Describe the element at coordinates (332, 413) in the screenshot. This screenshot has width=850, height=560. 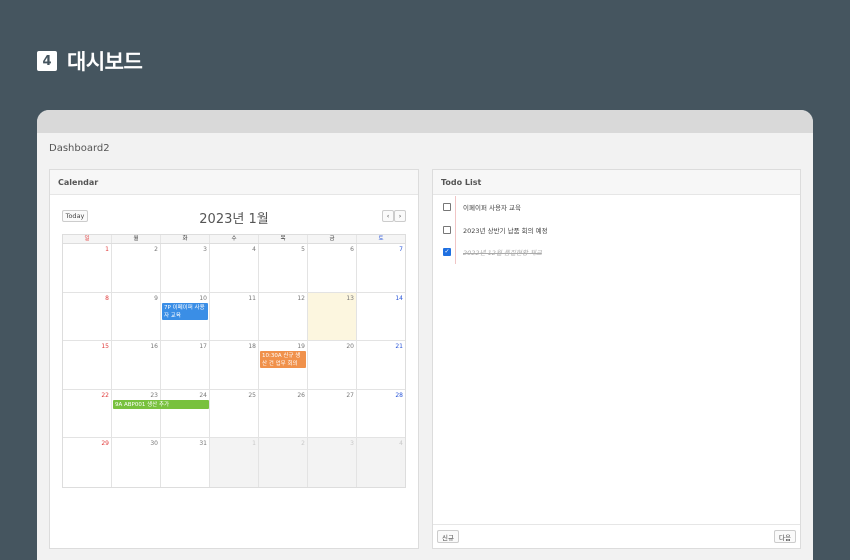
I see `calendar-day: 27` at that location.